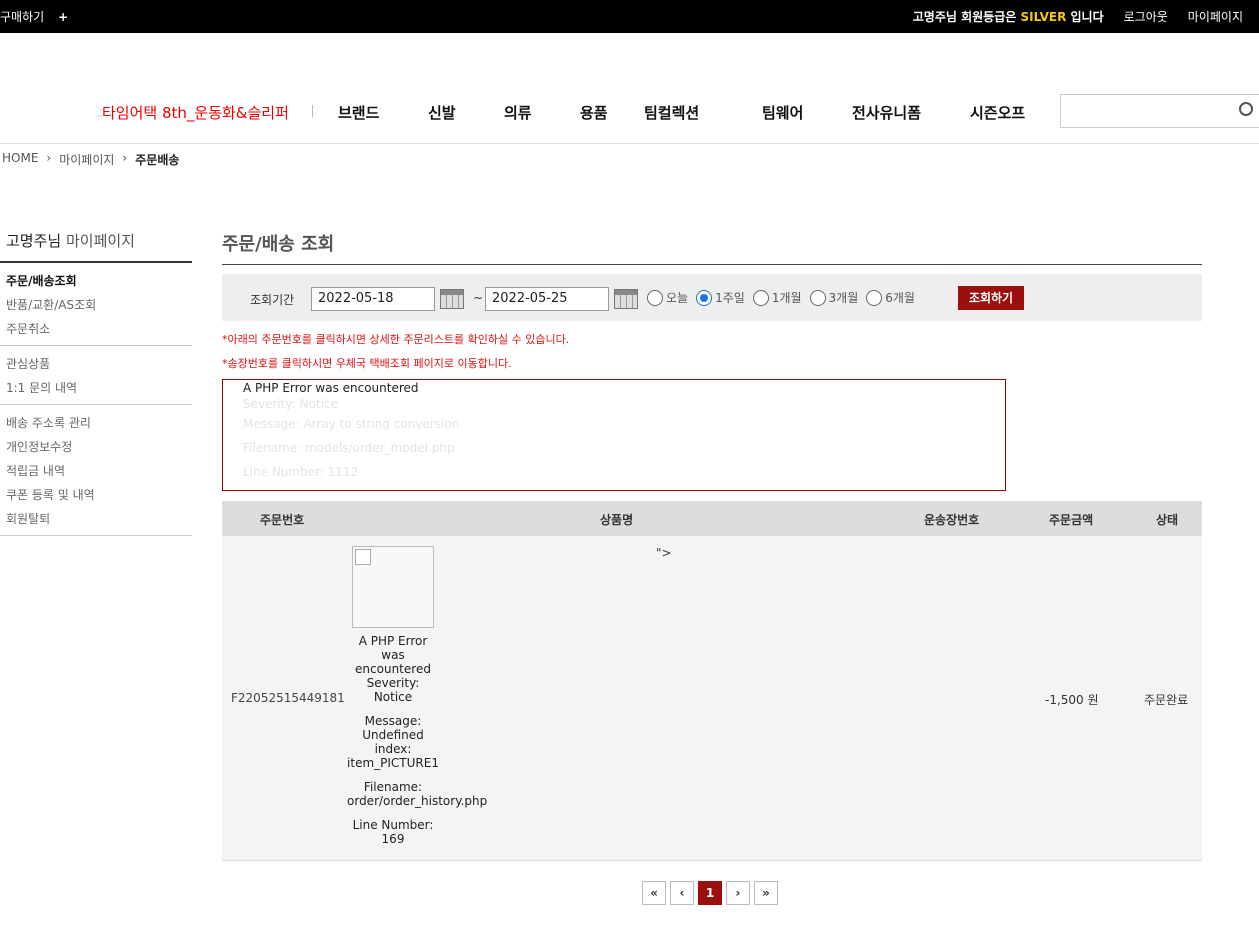 Image resolution: width=1259 pixels, height=934 pixels. What do you see at coordinates (96, 246) in the screenshot?
I see `sidebar-title: 고명주님 마이페이지` at bounding box center [96, 246].